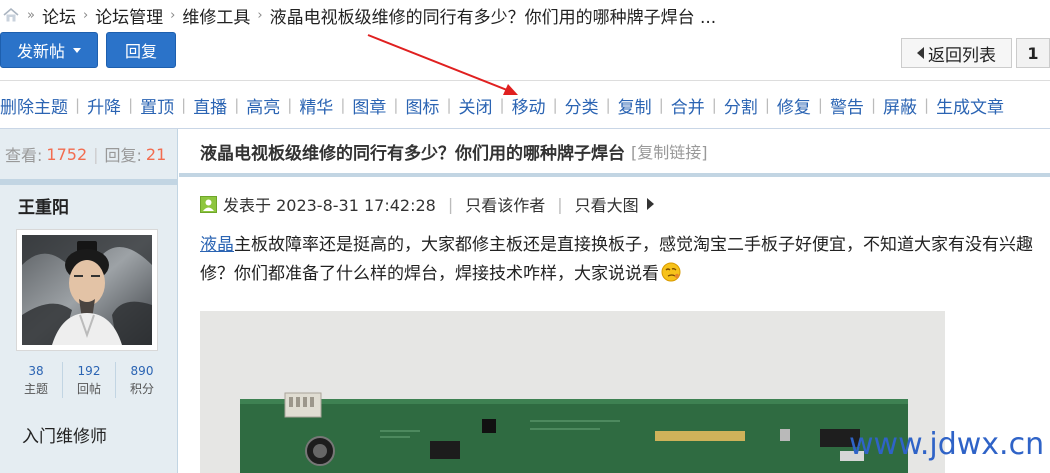 This screenshot has width=1050, height=473. Describe the element at coordinates (208, 204) in the screenshot. I see `online-status-icon` at that location.